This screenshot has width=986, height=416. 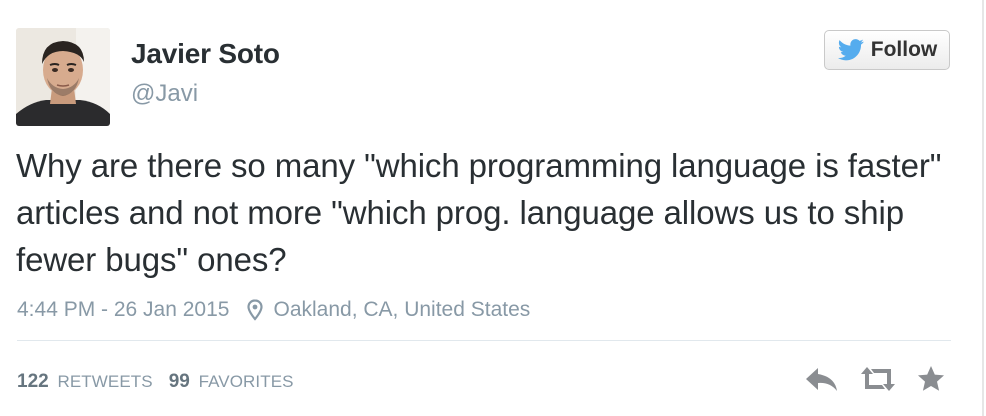 What do you see at coordinates (123, 310) in the screenshot?
I see `tweet-timestamp: 4:44 PM - 26 Jan 2015` at bounding box center [123, 310].